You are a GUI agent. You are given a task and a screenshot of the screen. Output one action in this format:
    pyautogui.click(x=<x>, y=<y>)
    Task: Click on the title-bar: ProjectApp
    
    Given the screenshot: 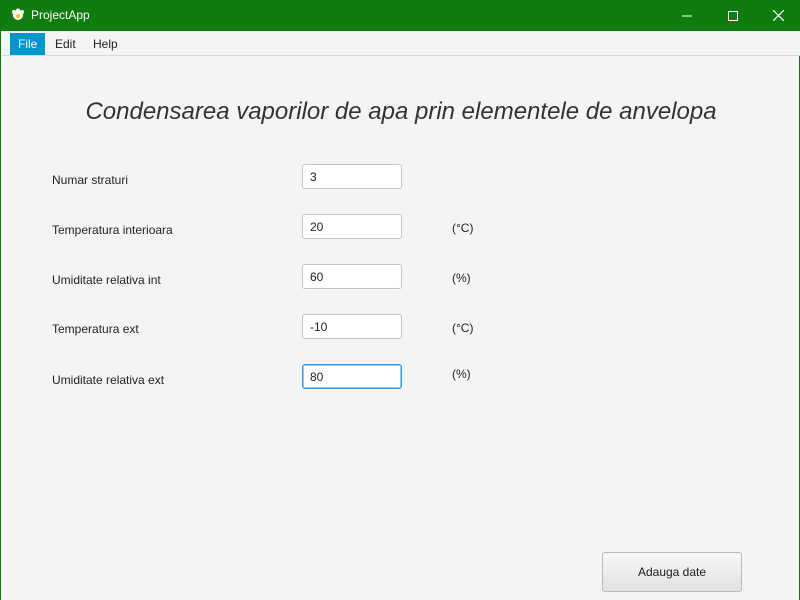 What is the action you would take?
    pyautogui.click(x=400, y=15)
    